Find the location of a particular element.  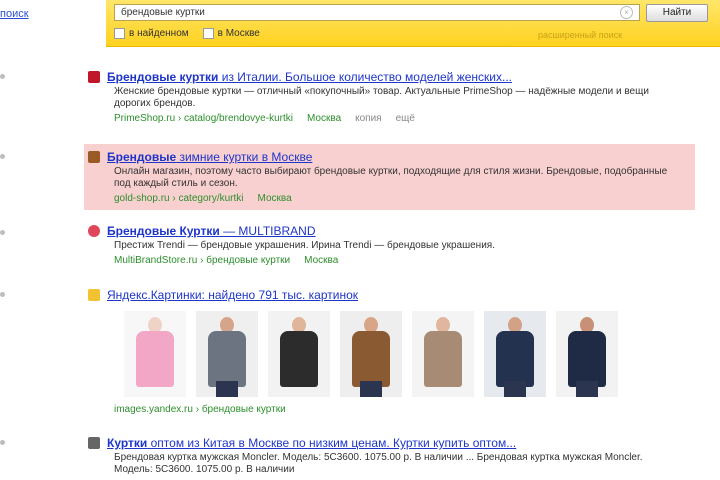

filter-label: в Москве is located at coordinates (238, 33).